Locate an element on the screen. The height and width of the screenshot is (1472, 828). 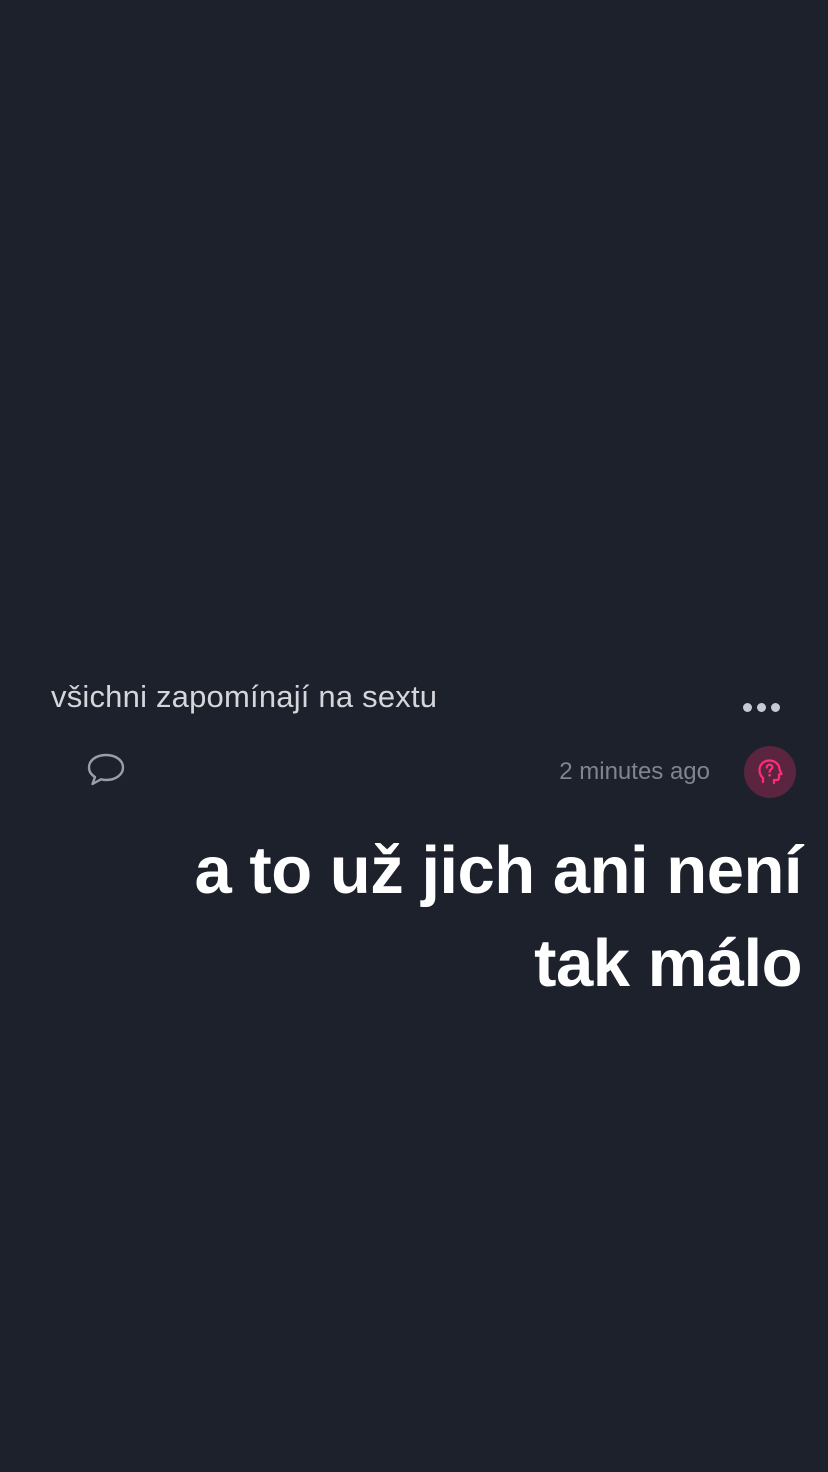
comment-button is located at coordinates (106, 769).